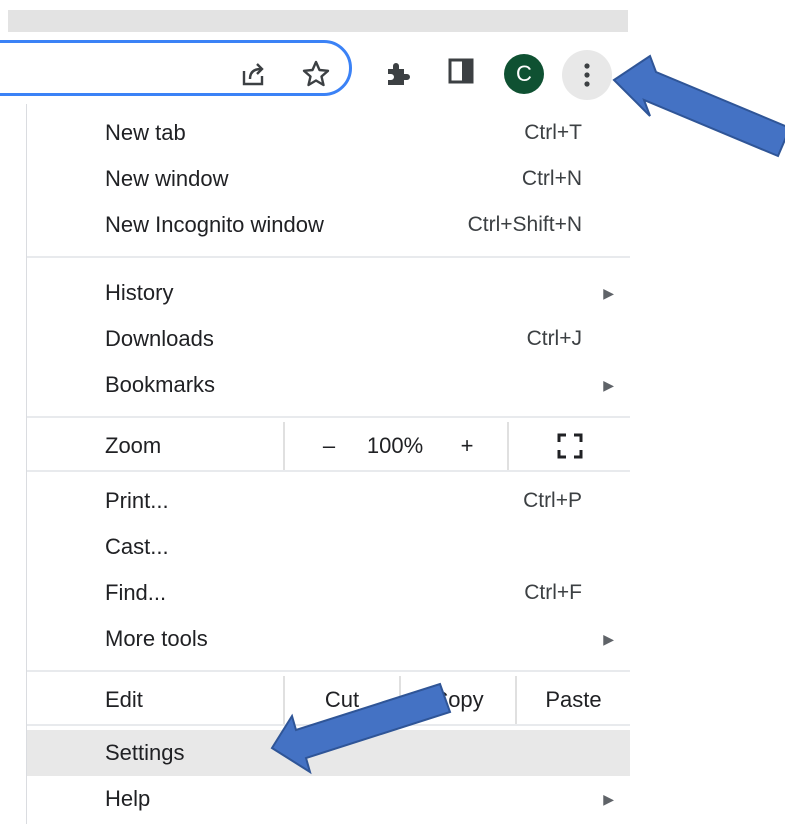 The image size is (785, 824). Describe the element at coordinates (328, 339) in the screenshot. I see `menu-item-downloads: Downloads Ctrl+J` at that location.